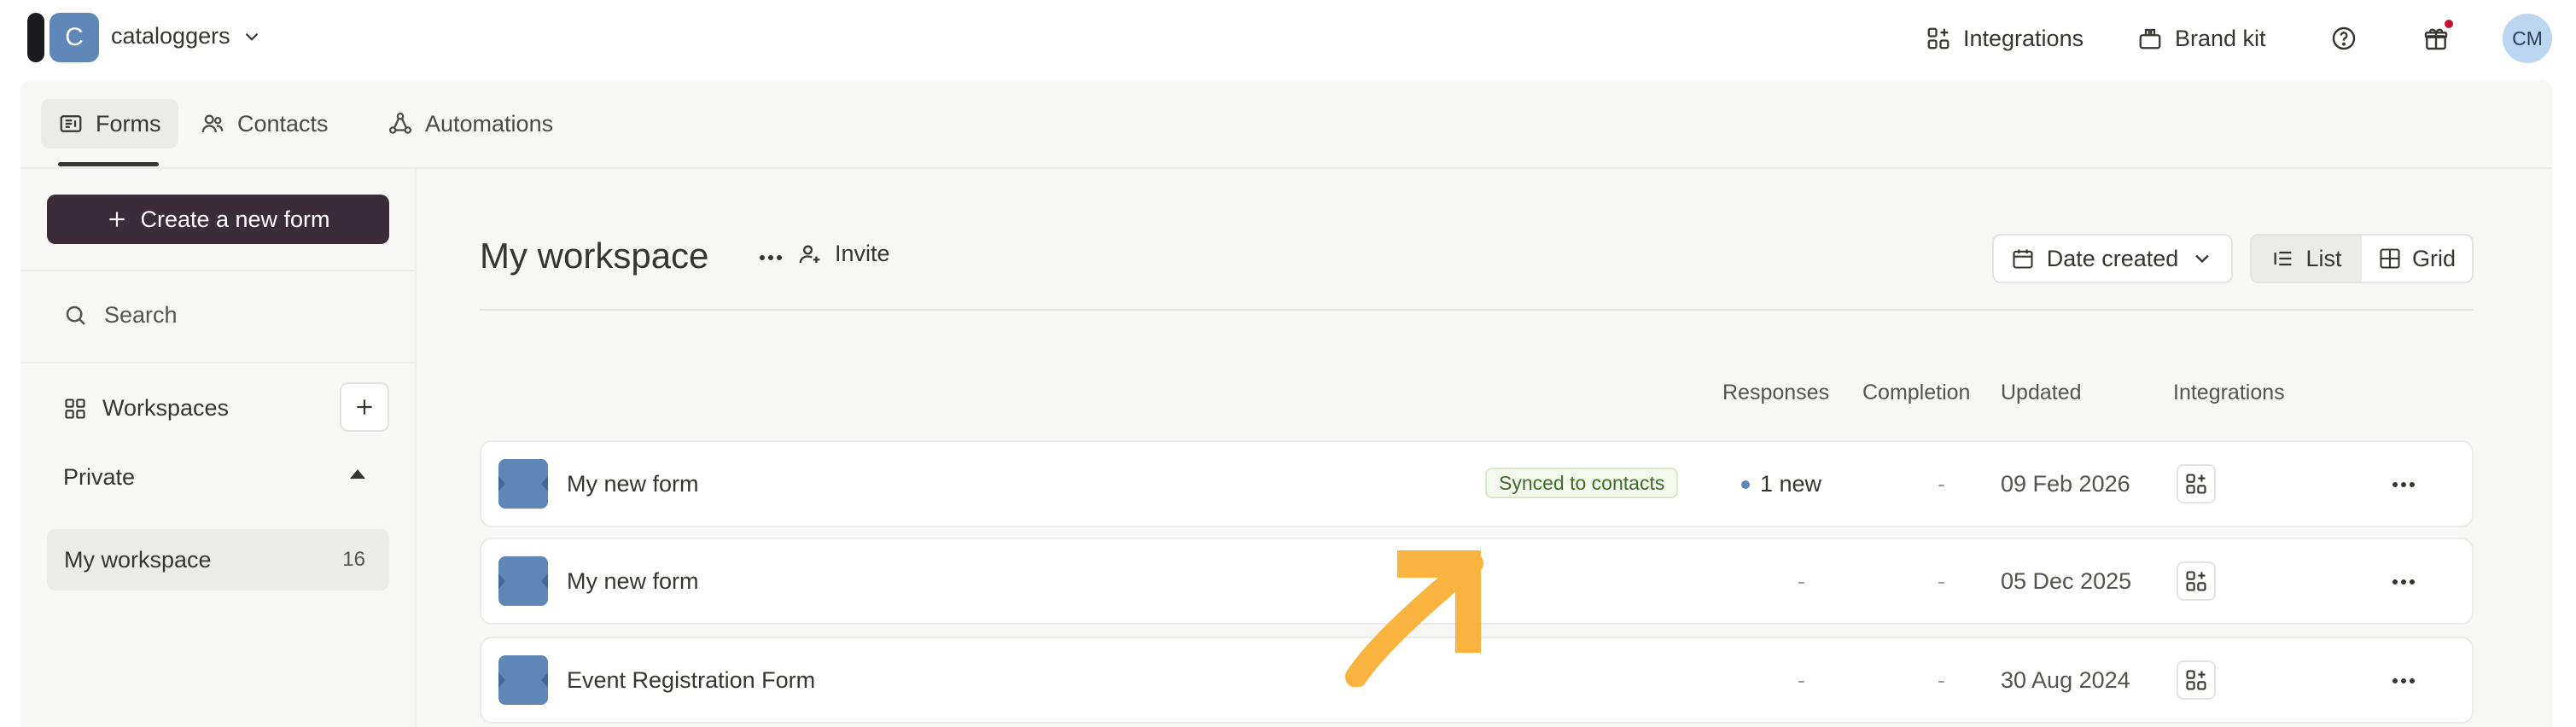 The width and height of the screenshot is (2576, 727). What do you see at coordinates (2229, 393) in the screenshot?
I see `column-header-integrations: Integrations` at bounding box center [2229, 393].